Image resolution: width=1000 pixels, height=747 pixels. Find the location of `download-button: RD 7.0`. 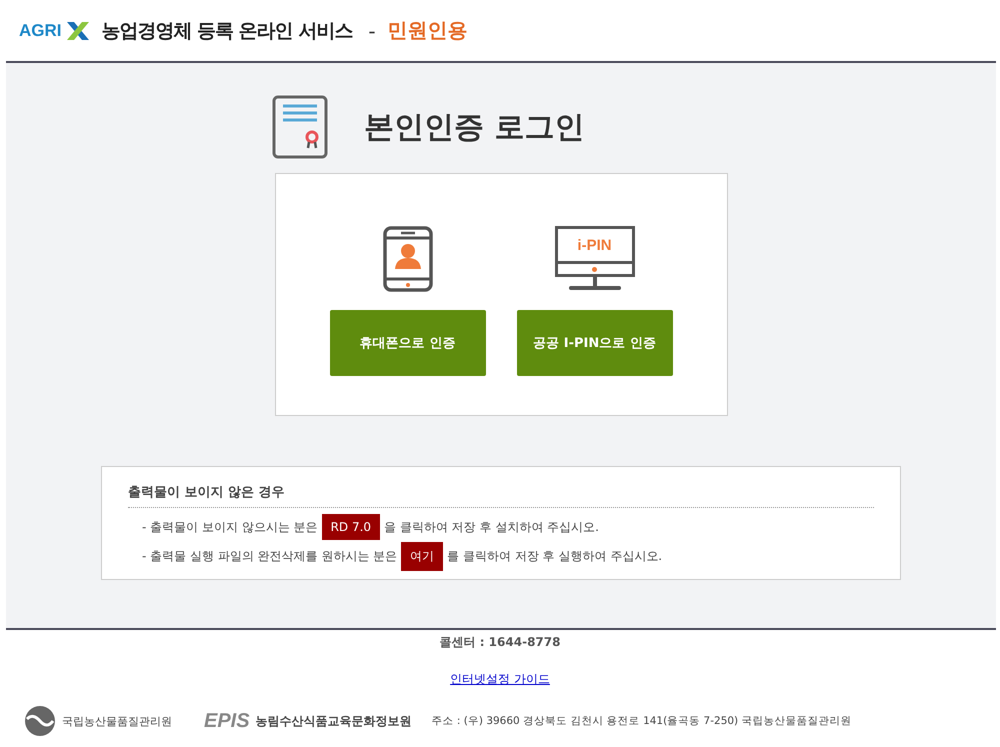

download-button: RD 7.0 is located at coordinates (351, 527).